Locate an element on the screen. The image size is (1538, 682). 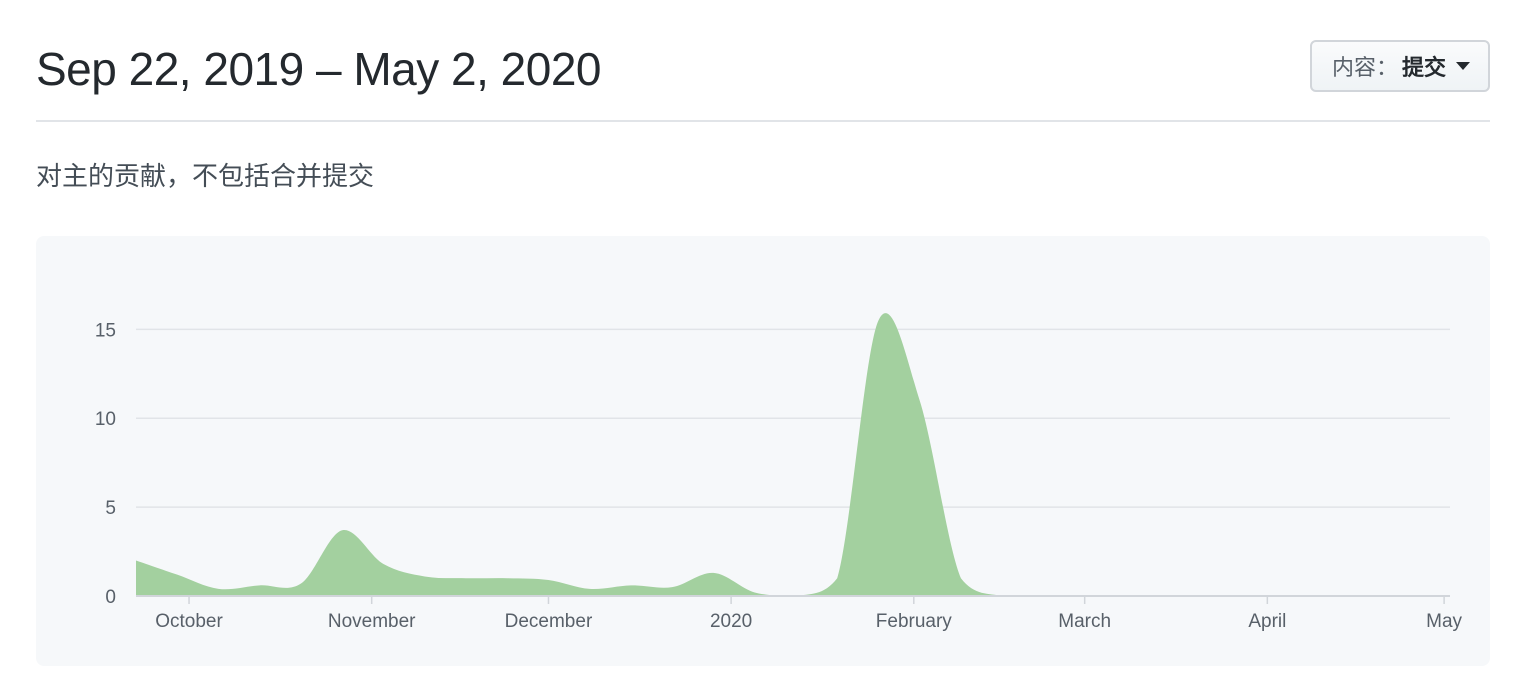
caret-down-icon is located at coordinates (1463, 66).